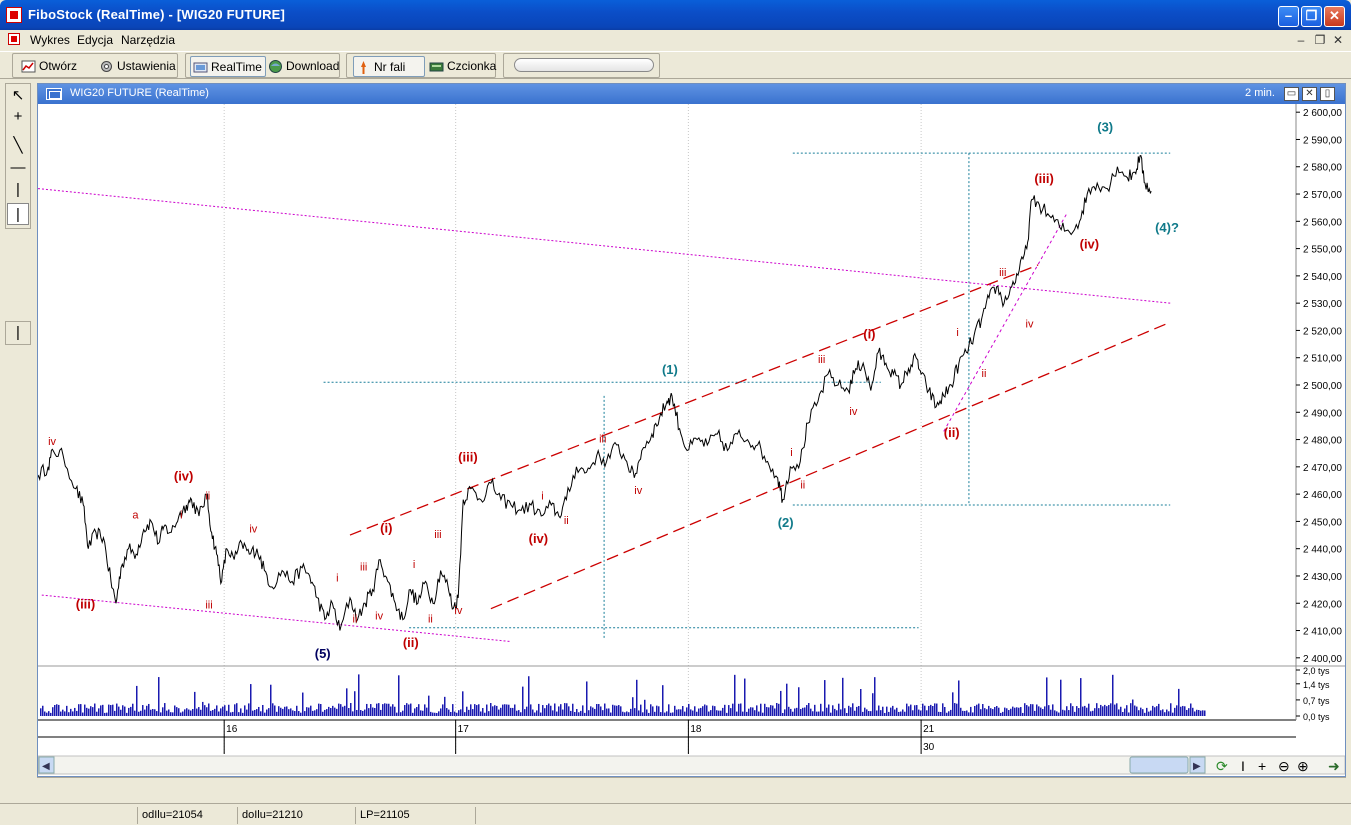 This screenshot has height=825, width=1351. Describe the element at coordinates (1243, 766) in the screenshot. I see `cursor-icon: I` at that location.